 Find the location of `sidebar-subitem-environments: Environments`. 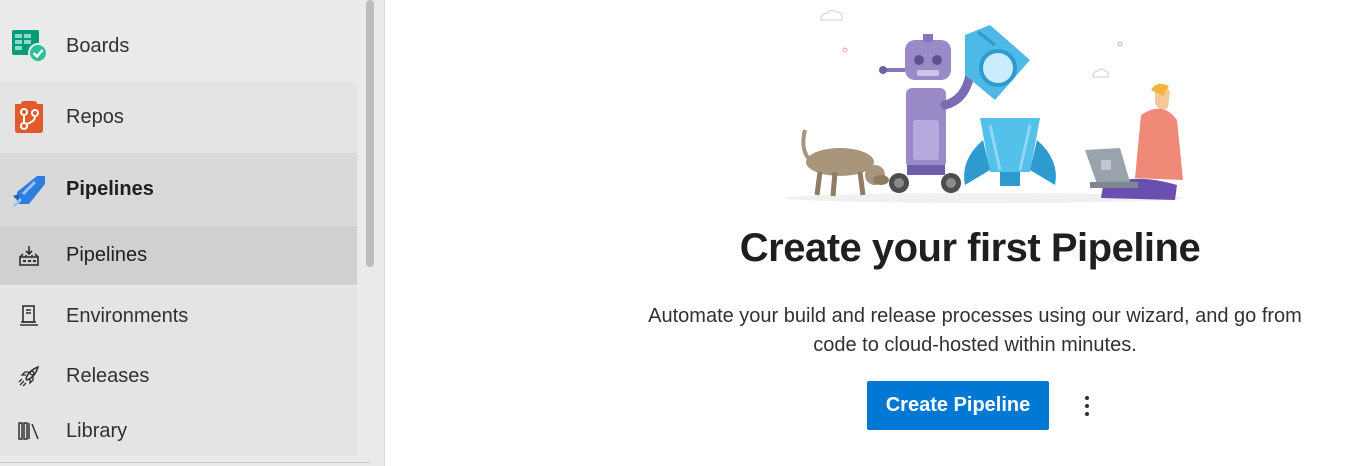

sidebar-subitem-environments: Environments is located at coordinates (178, 316).